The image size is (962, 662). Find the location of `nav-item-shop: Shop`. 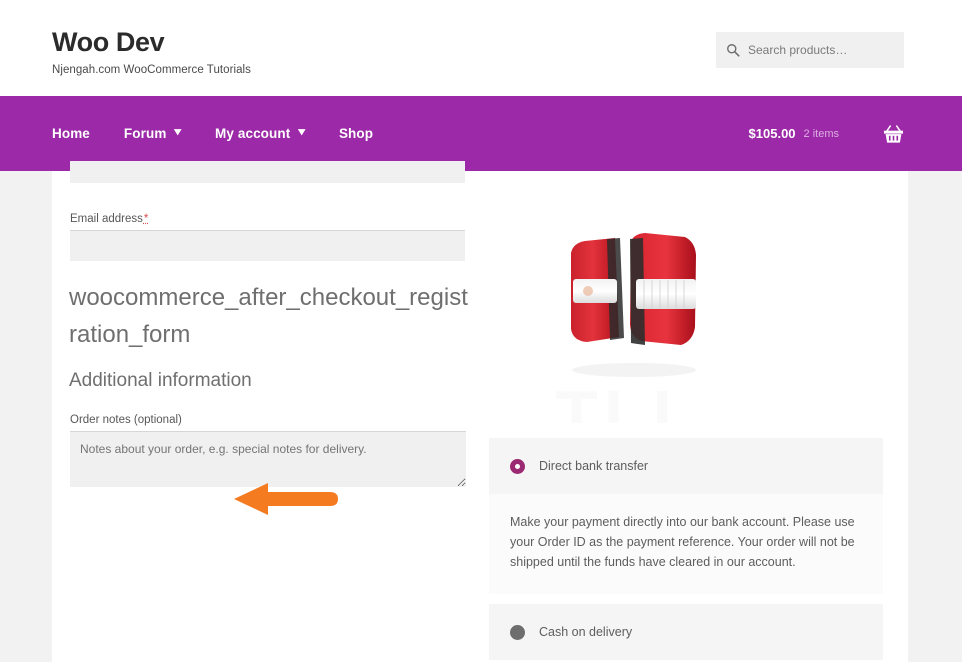

nav-item-shop: Shop is located at coordinates (356, 133).